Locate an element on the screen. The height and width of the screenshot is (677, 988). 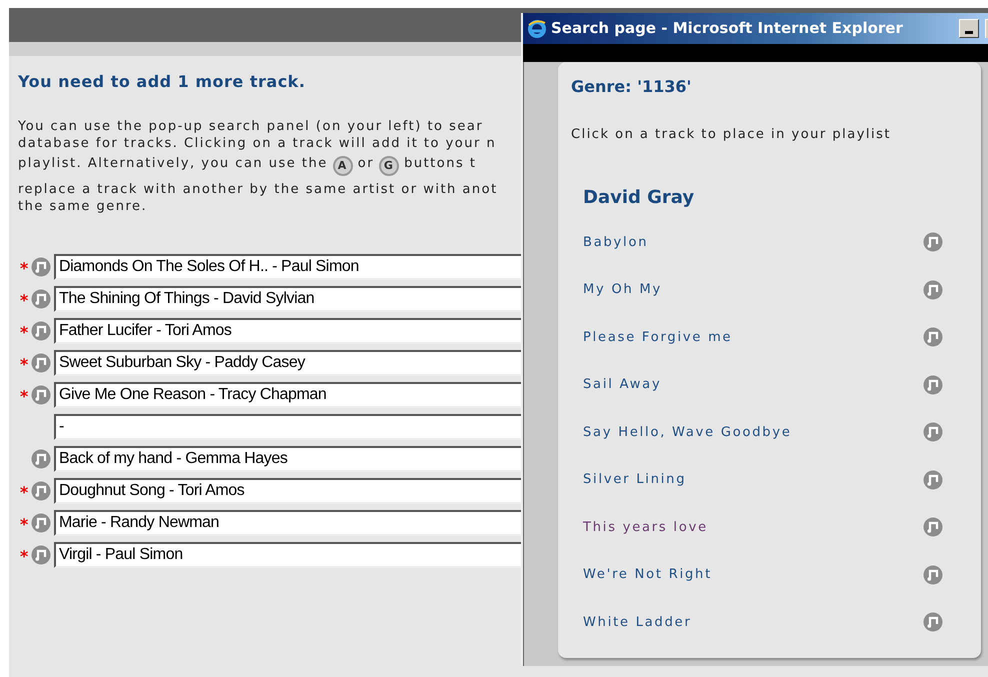
minimize-button is located at coordinates (969, 28).